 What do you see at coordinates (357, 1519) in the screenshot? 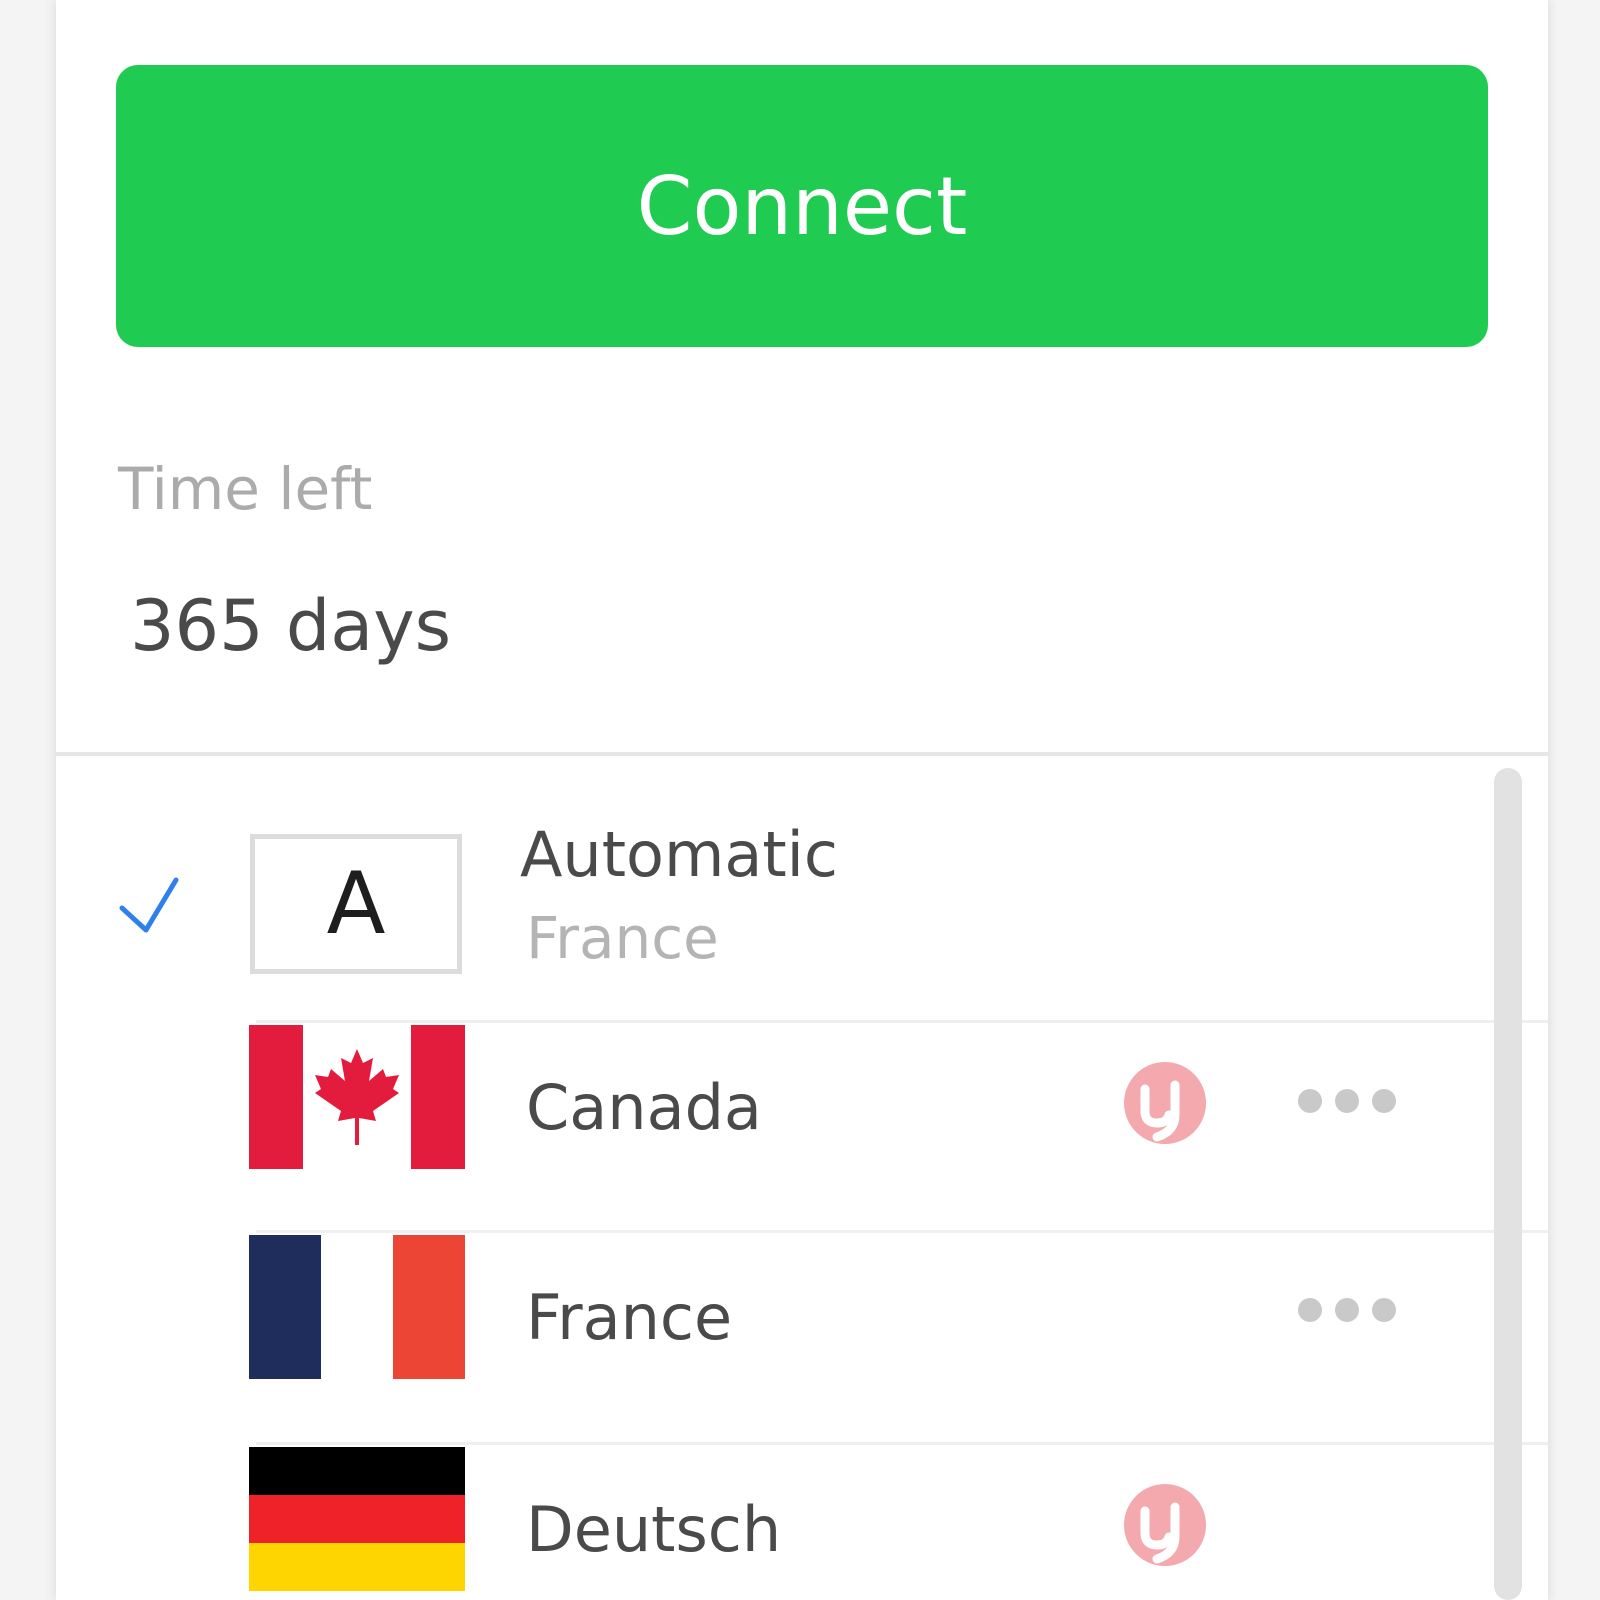
I see `germany-flag-icon` at bounding box center [357, 1519].